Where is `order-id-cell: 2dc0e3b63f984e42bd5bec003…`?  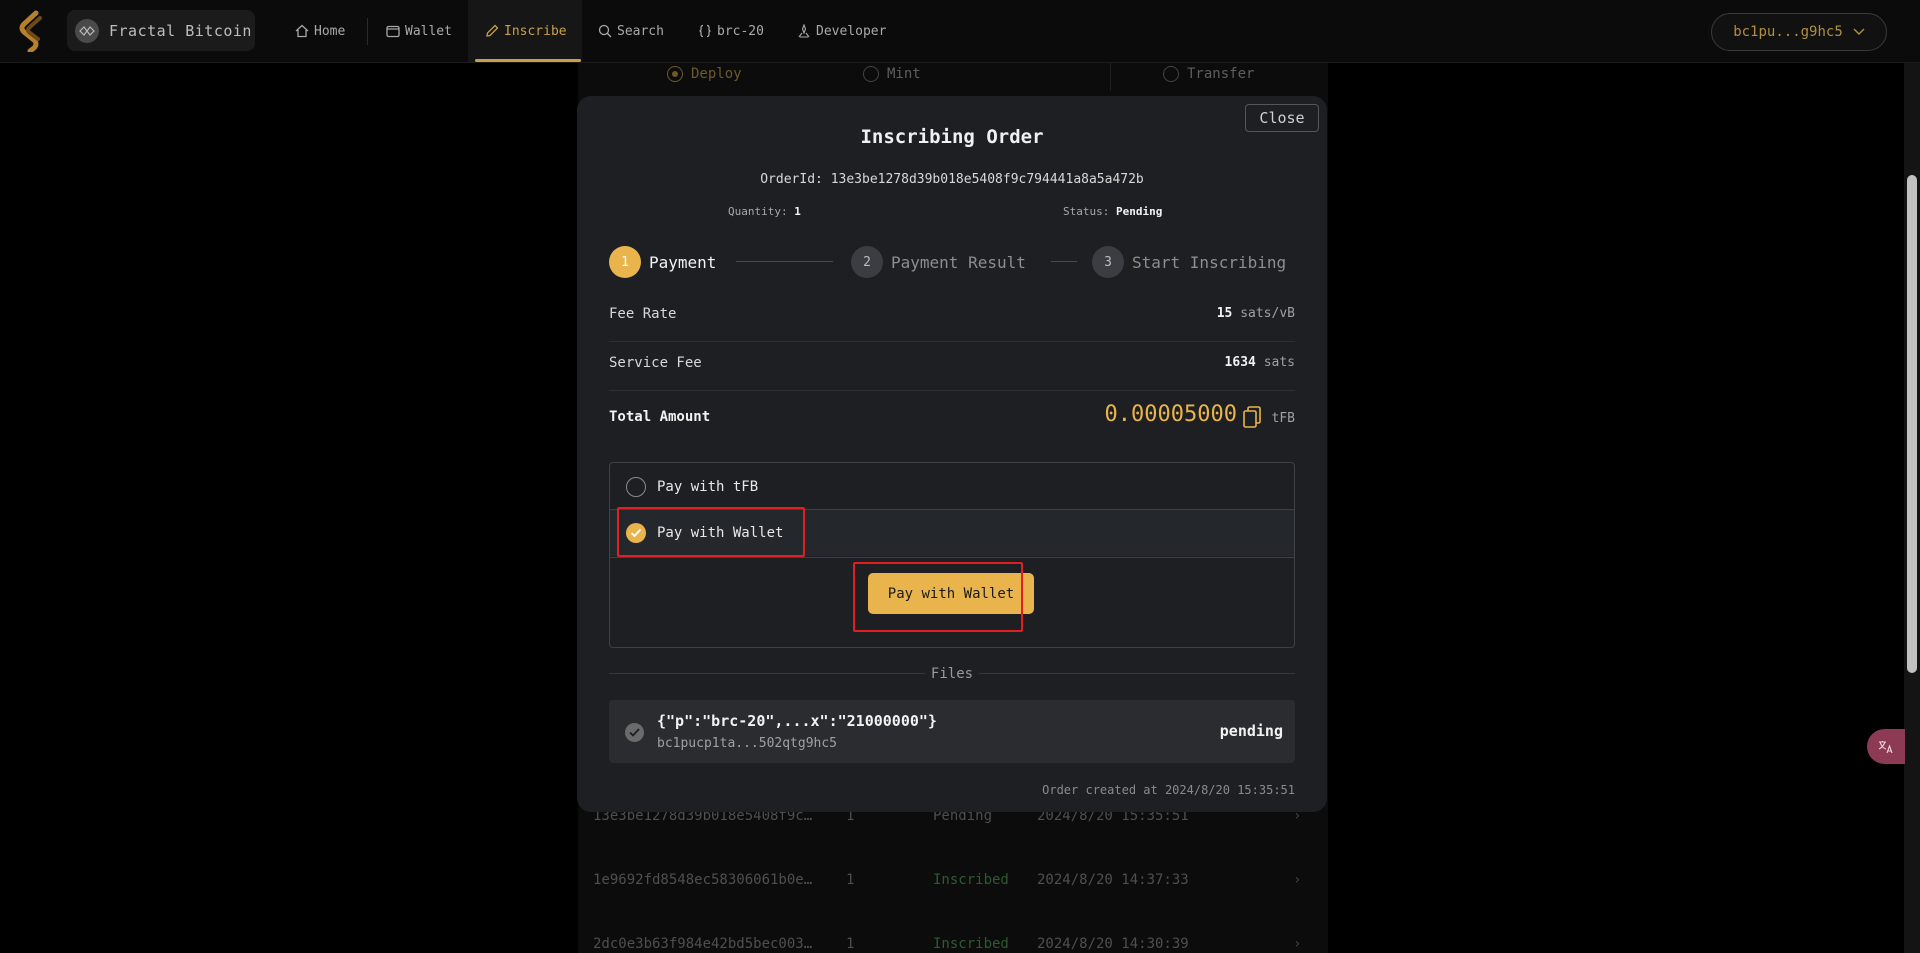
order-id-cell: 2dc0e3b63f984e42bd5bec003… is located at coordinates (703, 944).